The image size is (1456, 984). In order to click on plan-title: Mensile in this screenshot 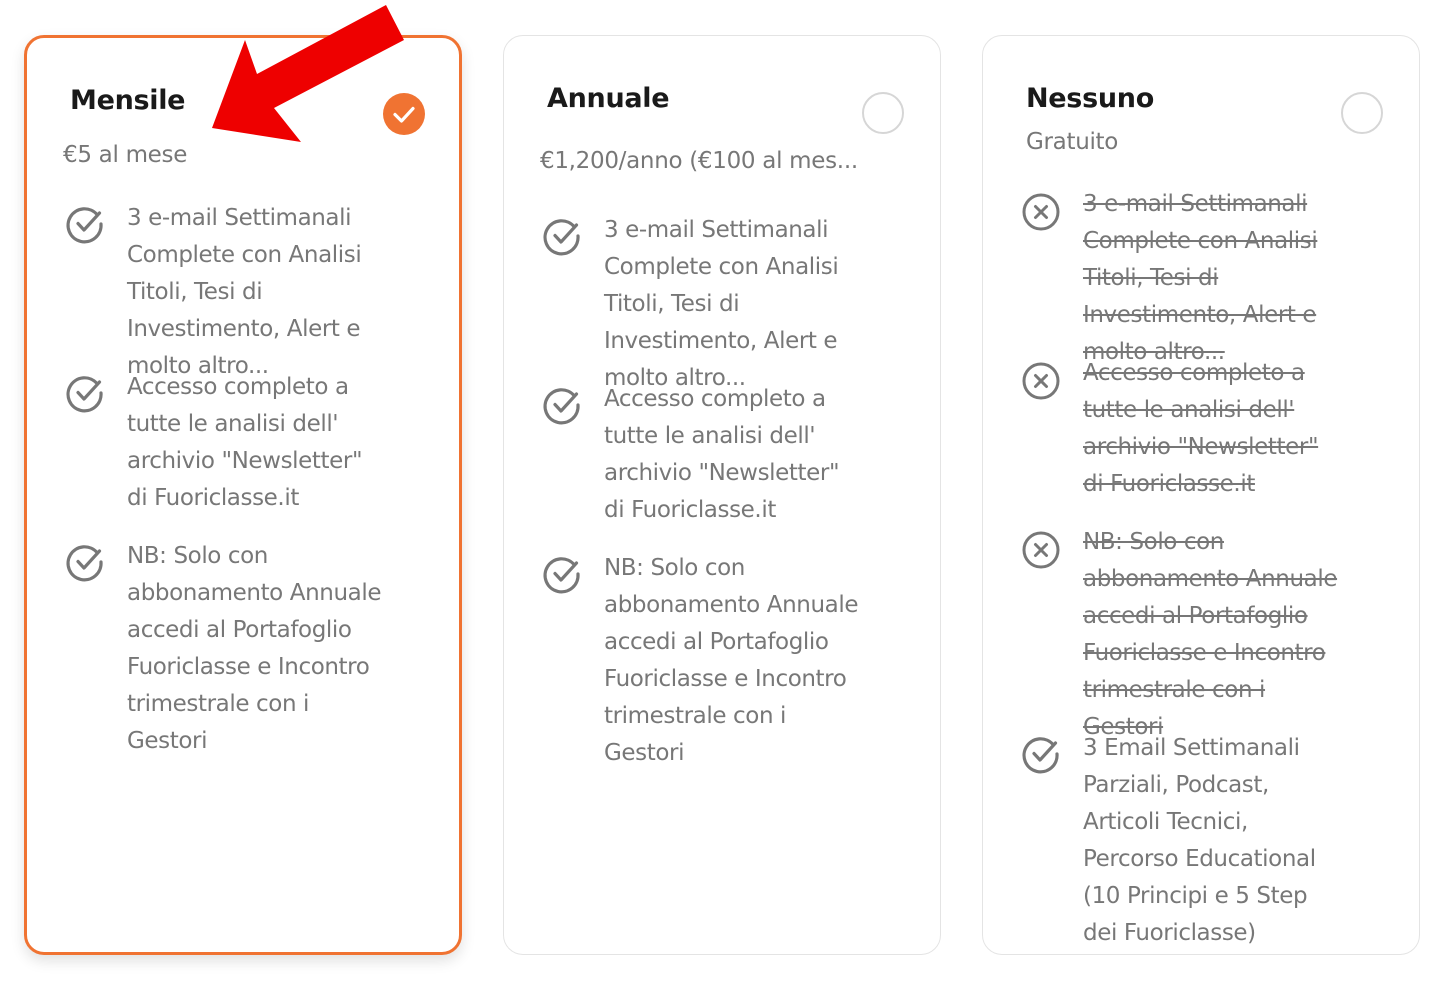, I will do `click(128, 100)`.